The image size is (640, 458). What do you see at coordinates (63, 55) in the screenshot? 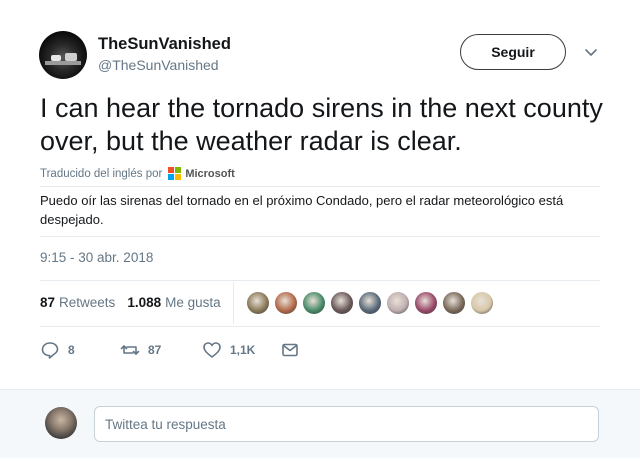
I see `user-avatar` at bounding box center [63, 55].